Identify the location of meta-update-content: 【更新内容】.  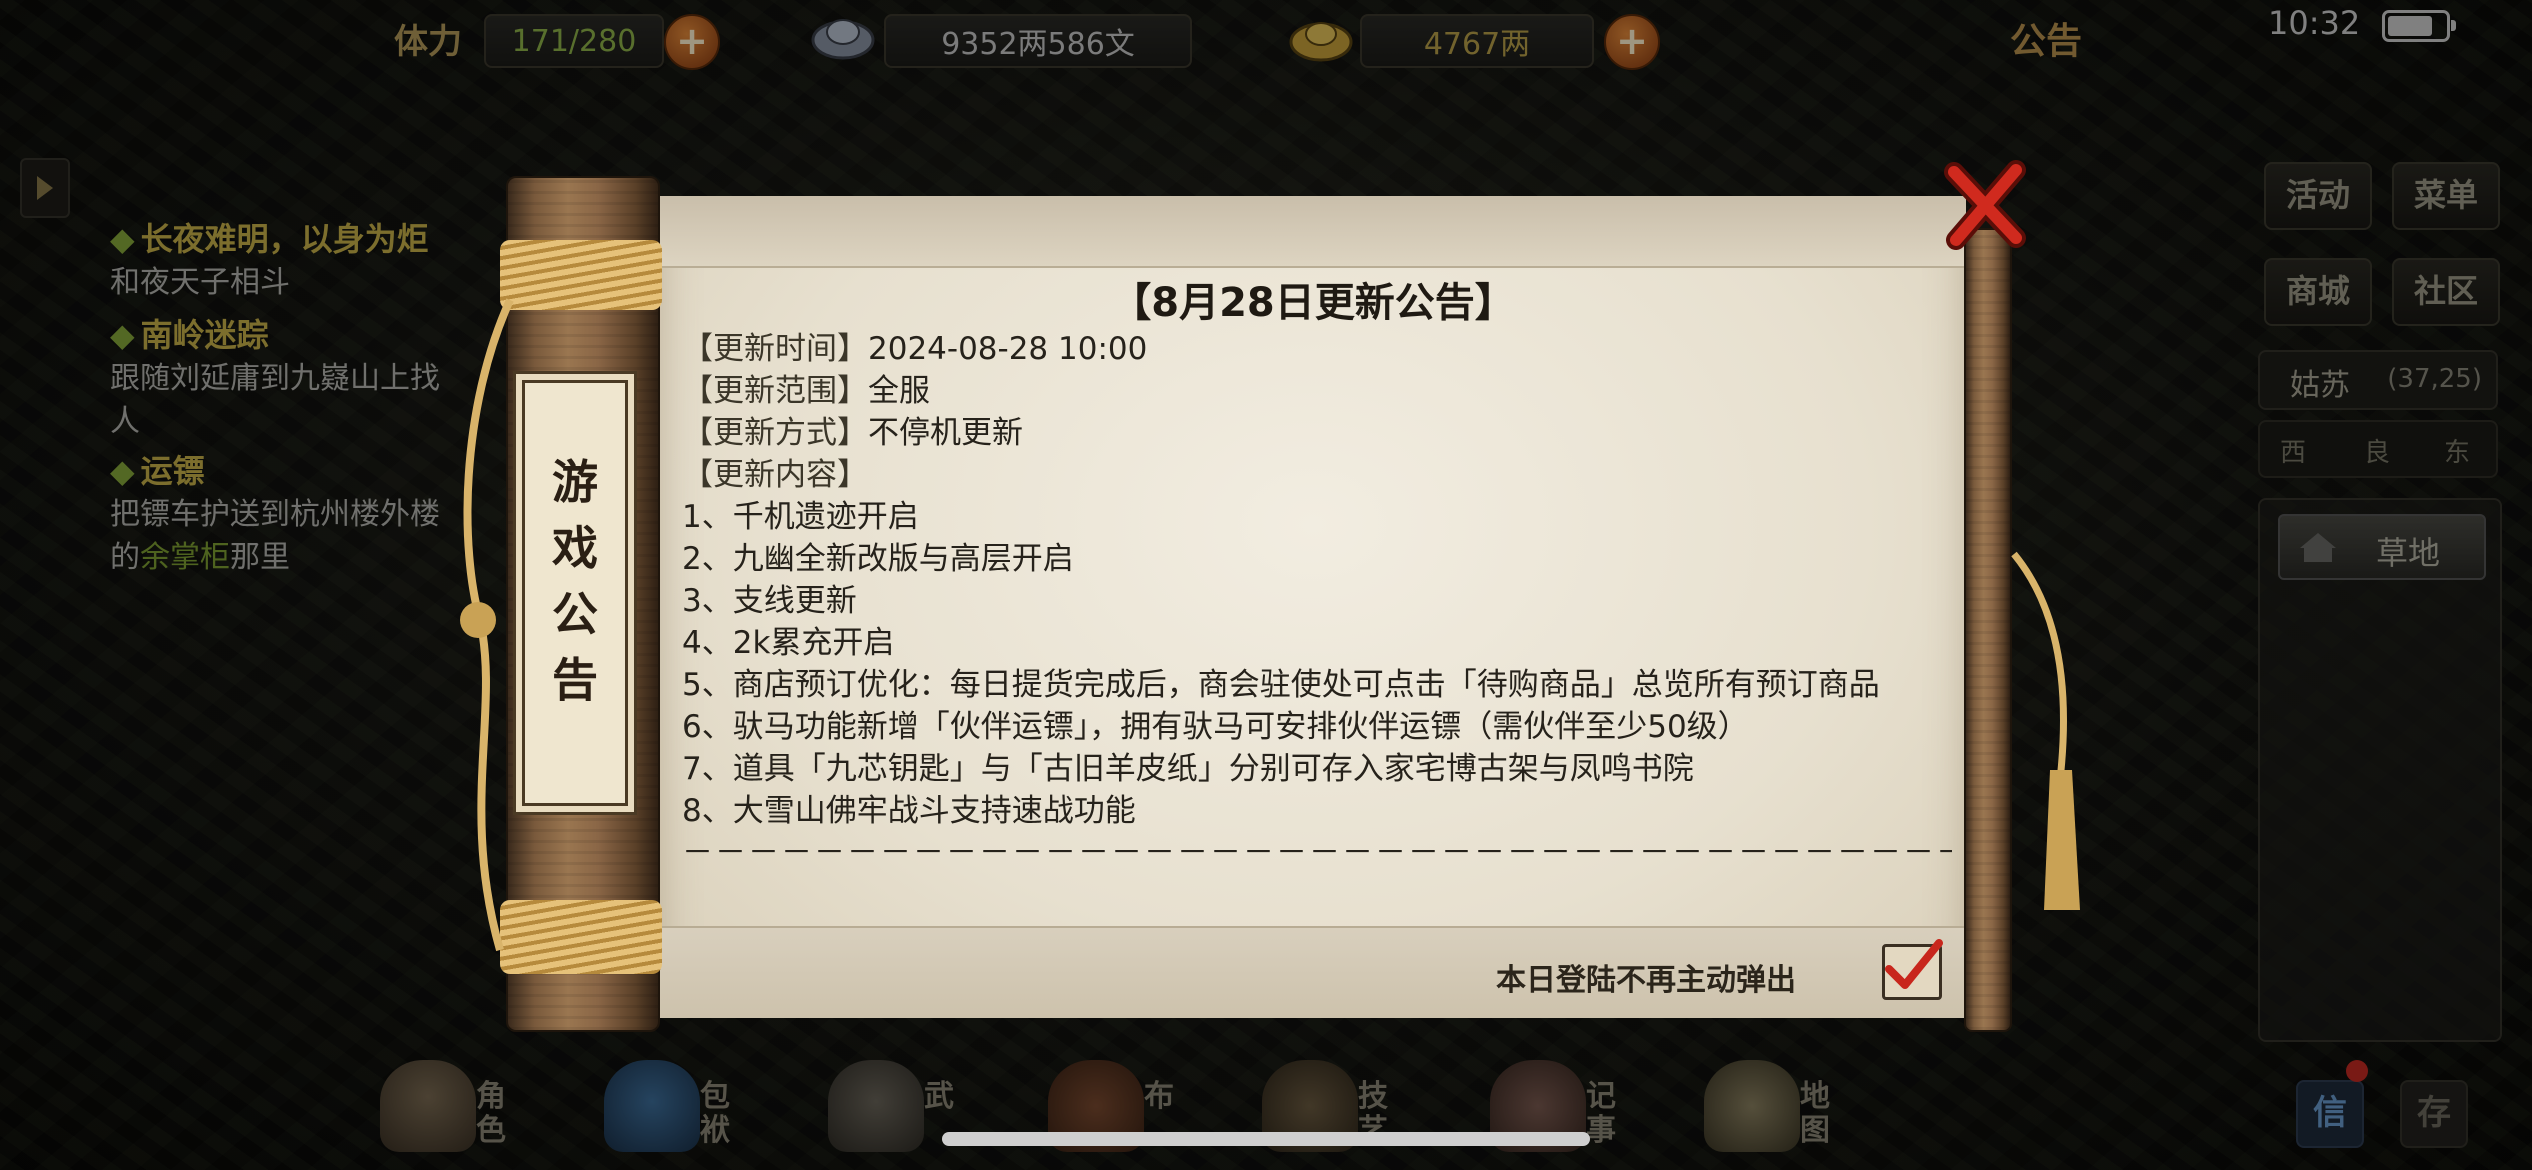
(1317, 475).